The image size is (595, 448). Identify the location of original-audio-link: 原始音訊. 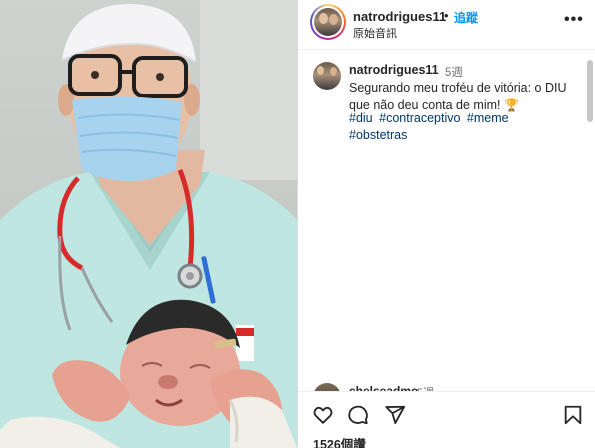
(375, 33).